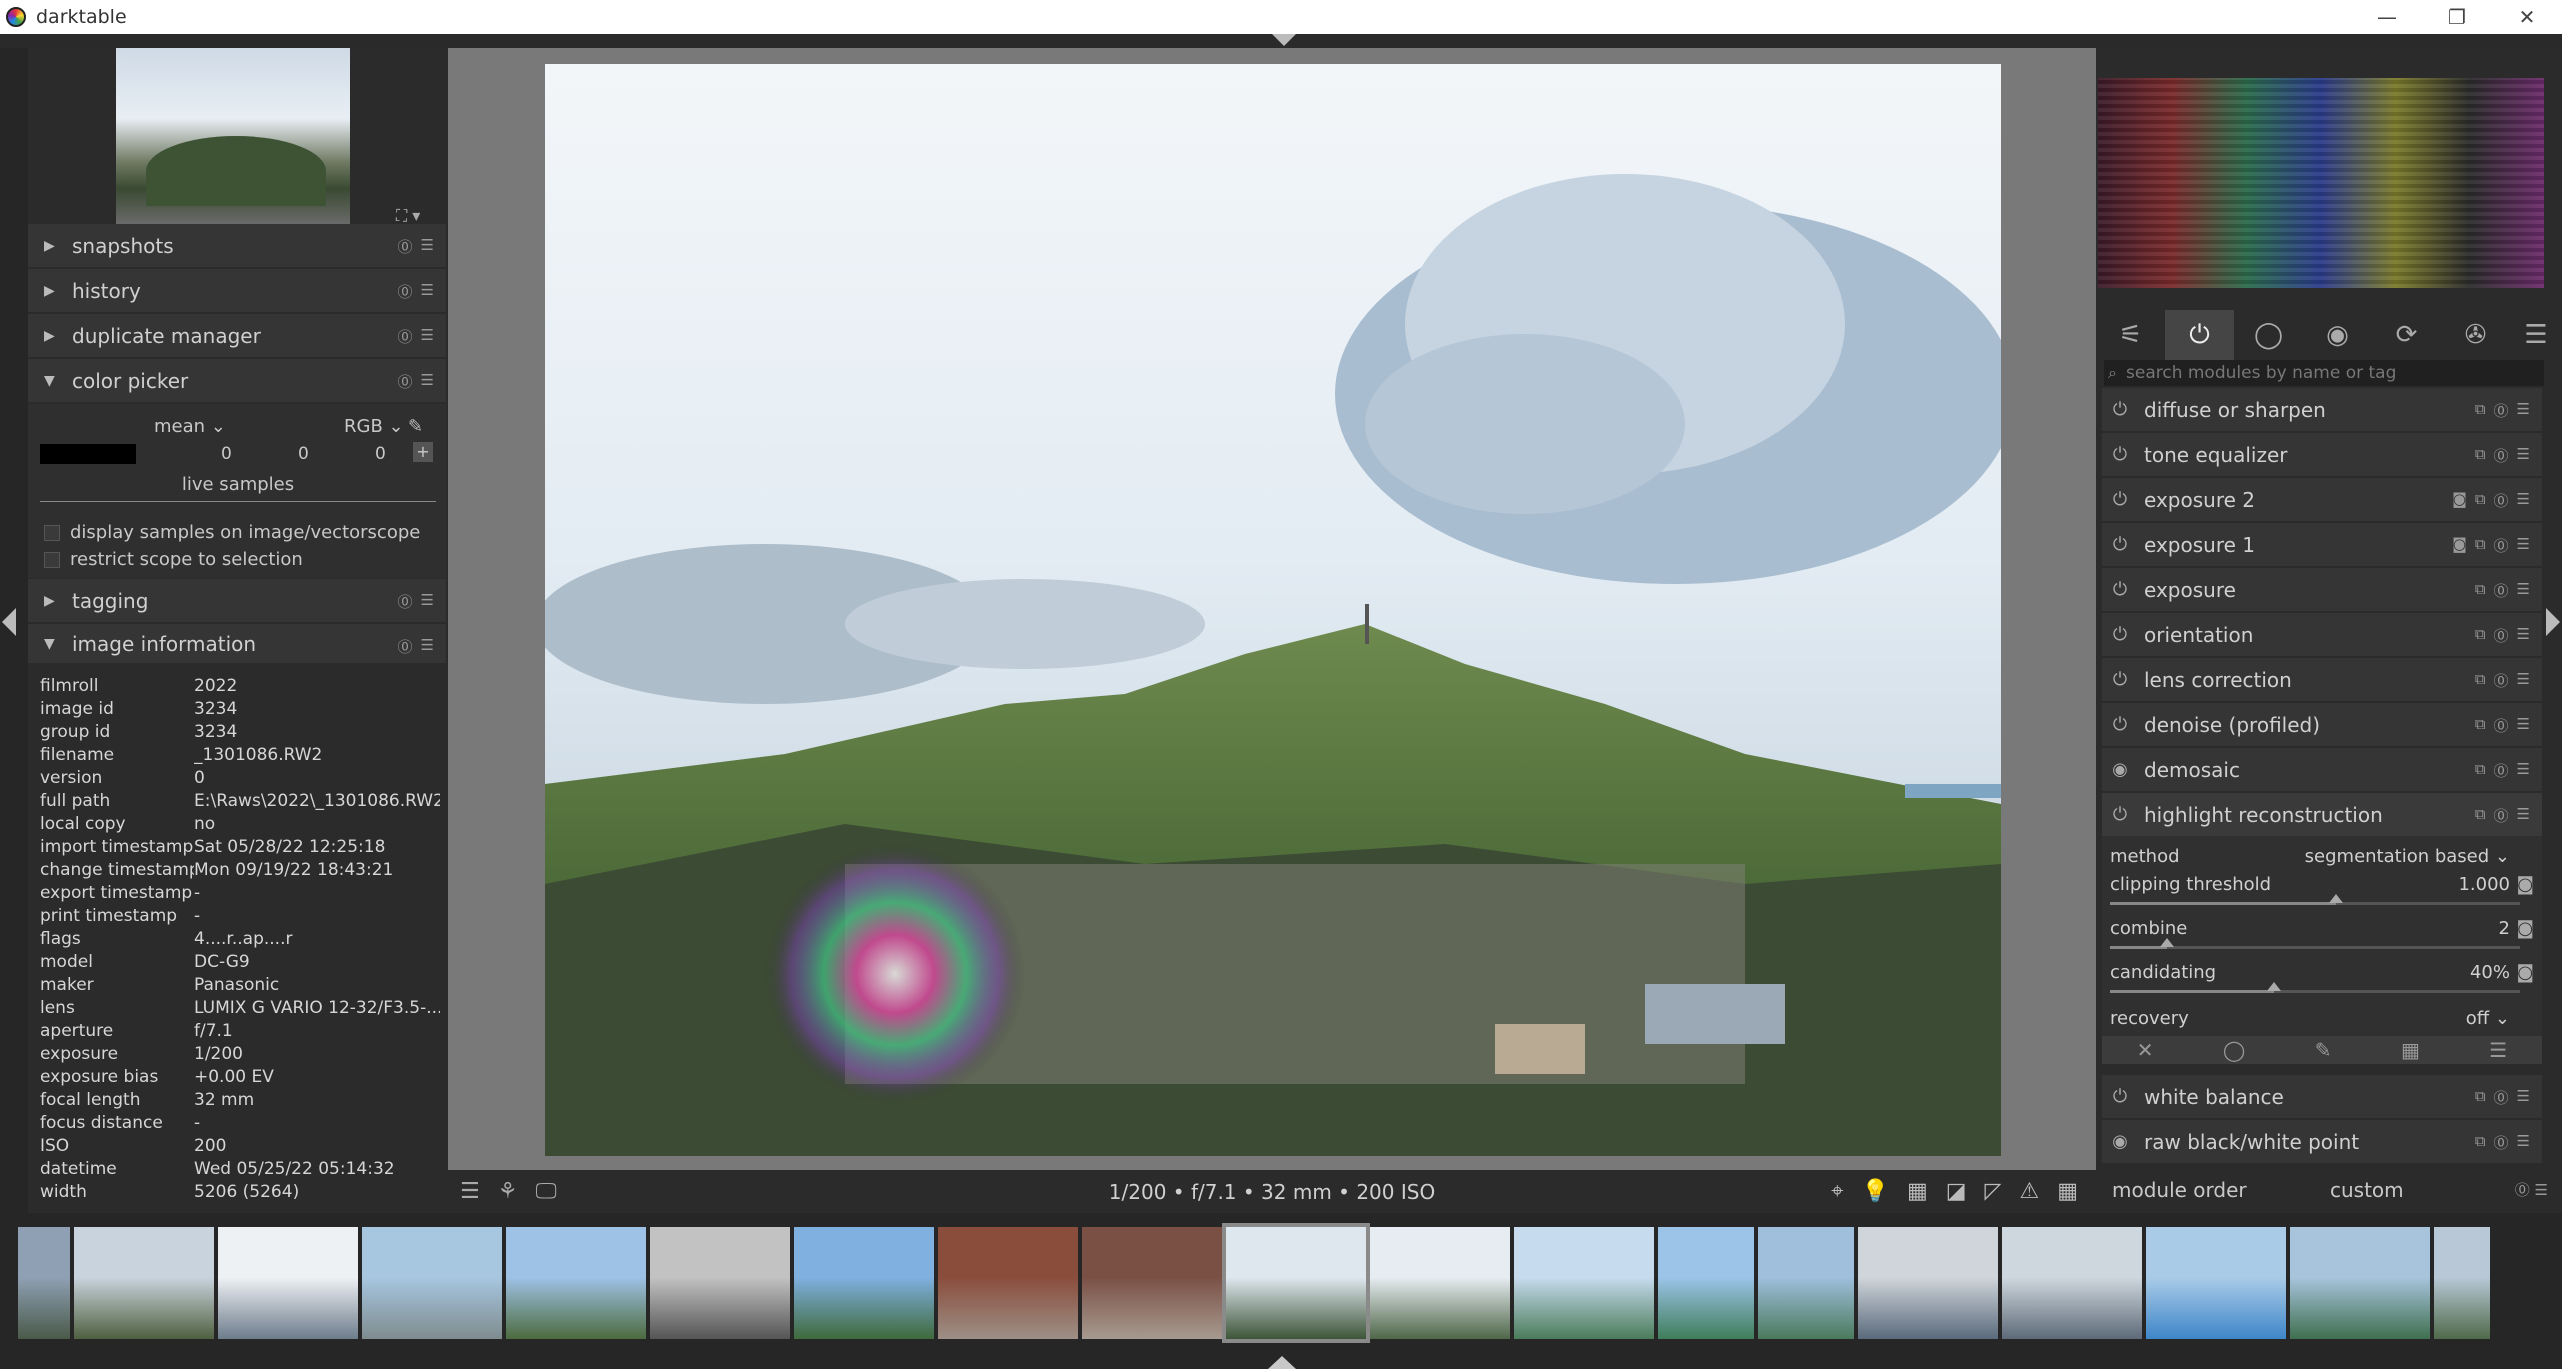  I want to click on top-panel-toggle, so click(1281, 41).